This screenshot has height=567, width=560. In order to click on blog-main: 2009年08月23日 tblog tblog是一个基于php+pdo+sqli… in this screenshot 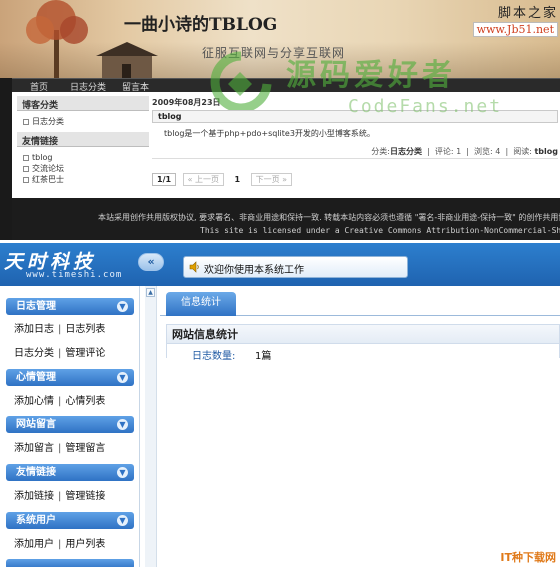, I will do `click(356, 146)`.